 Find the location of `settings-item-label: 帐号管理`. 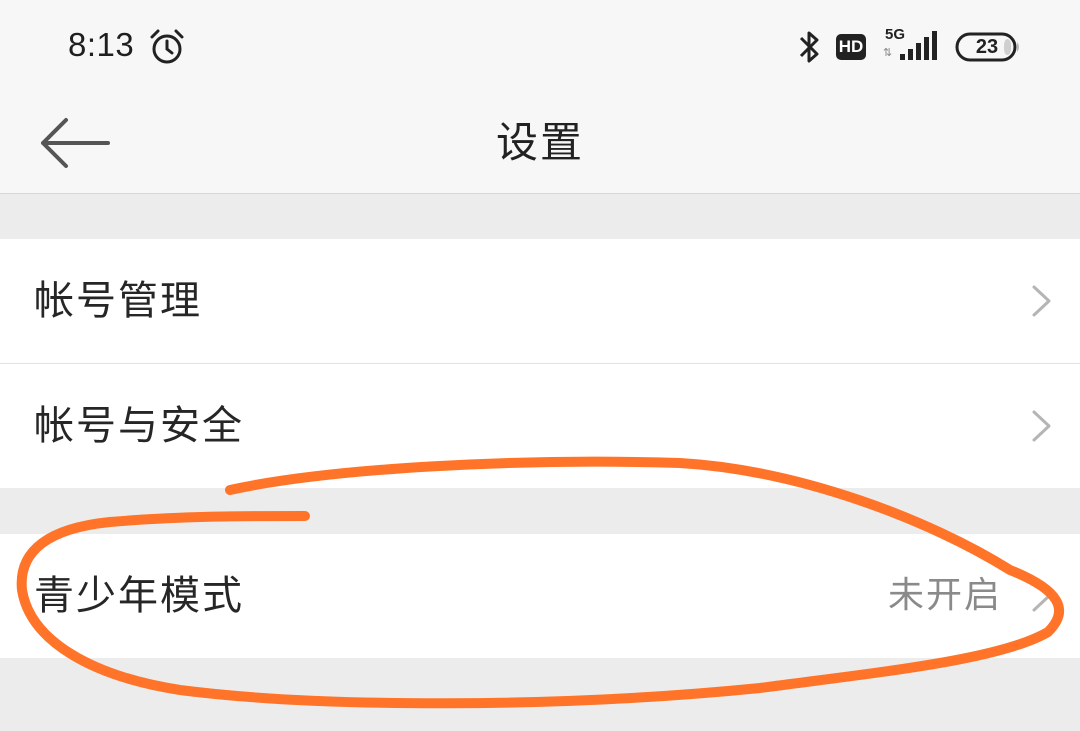

settings-item-label: 帐号管理 is located at coordinates (118, 301).